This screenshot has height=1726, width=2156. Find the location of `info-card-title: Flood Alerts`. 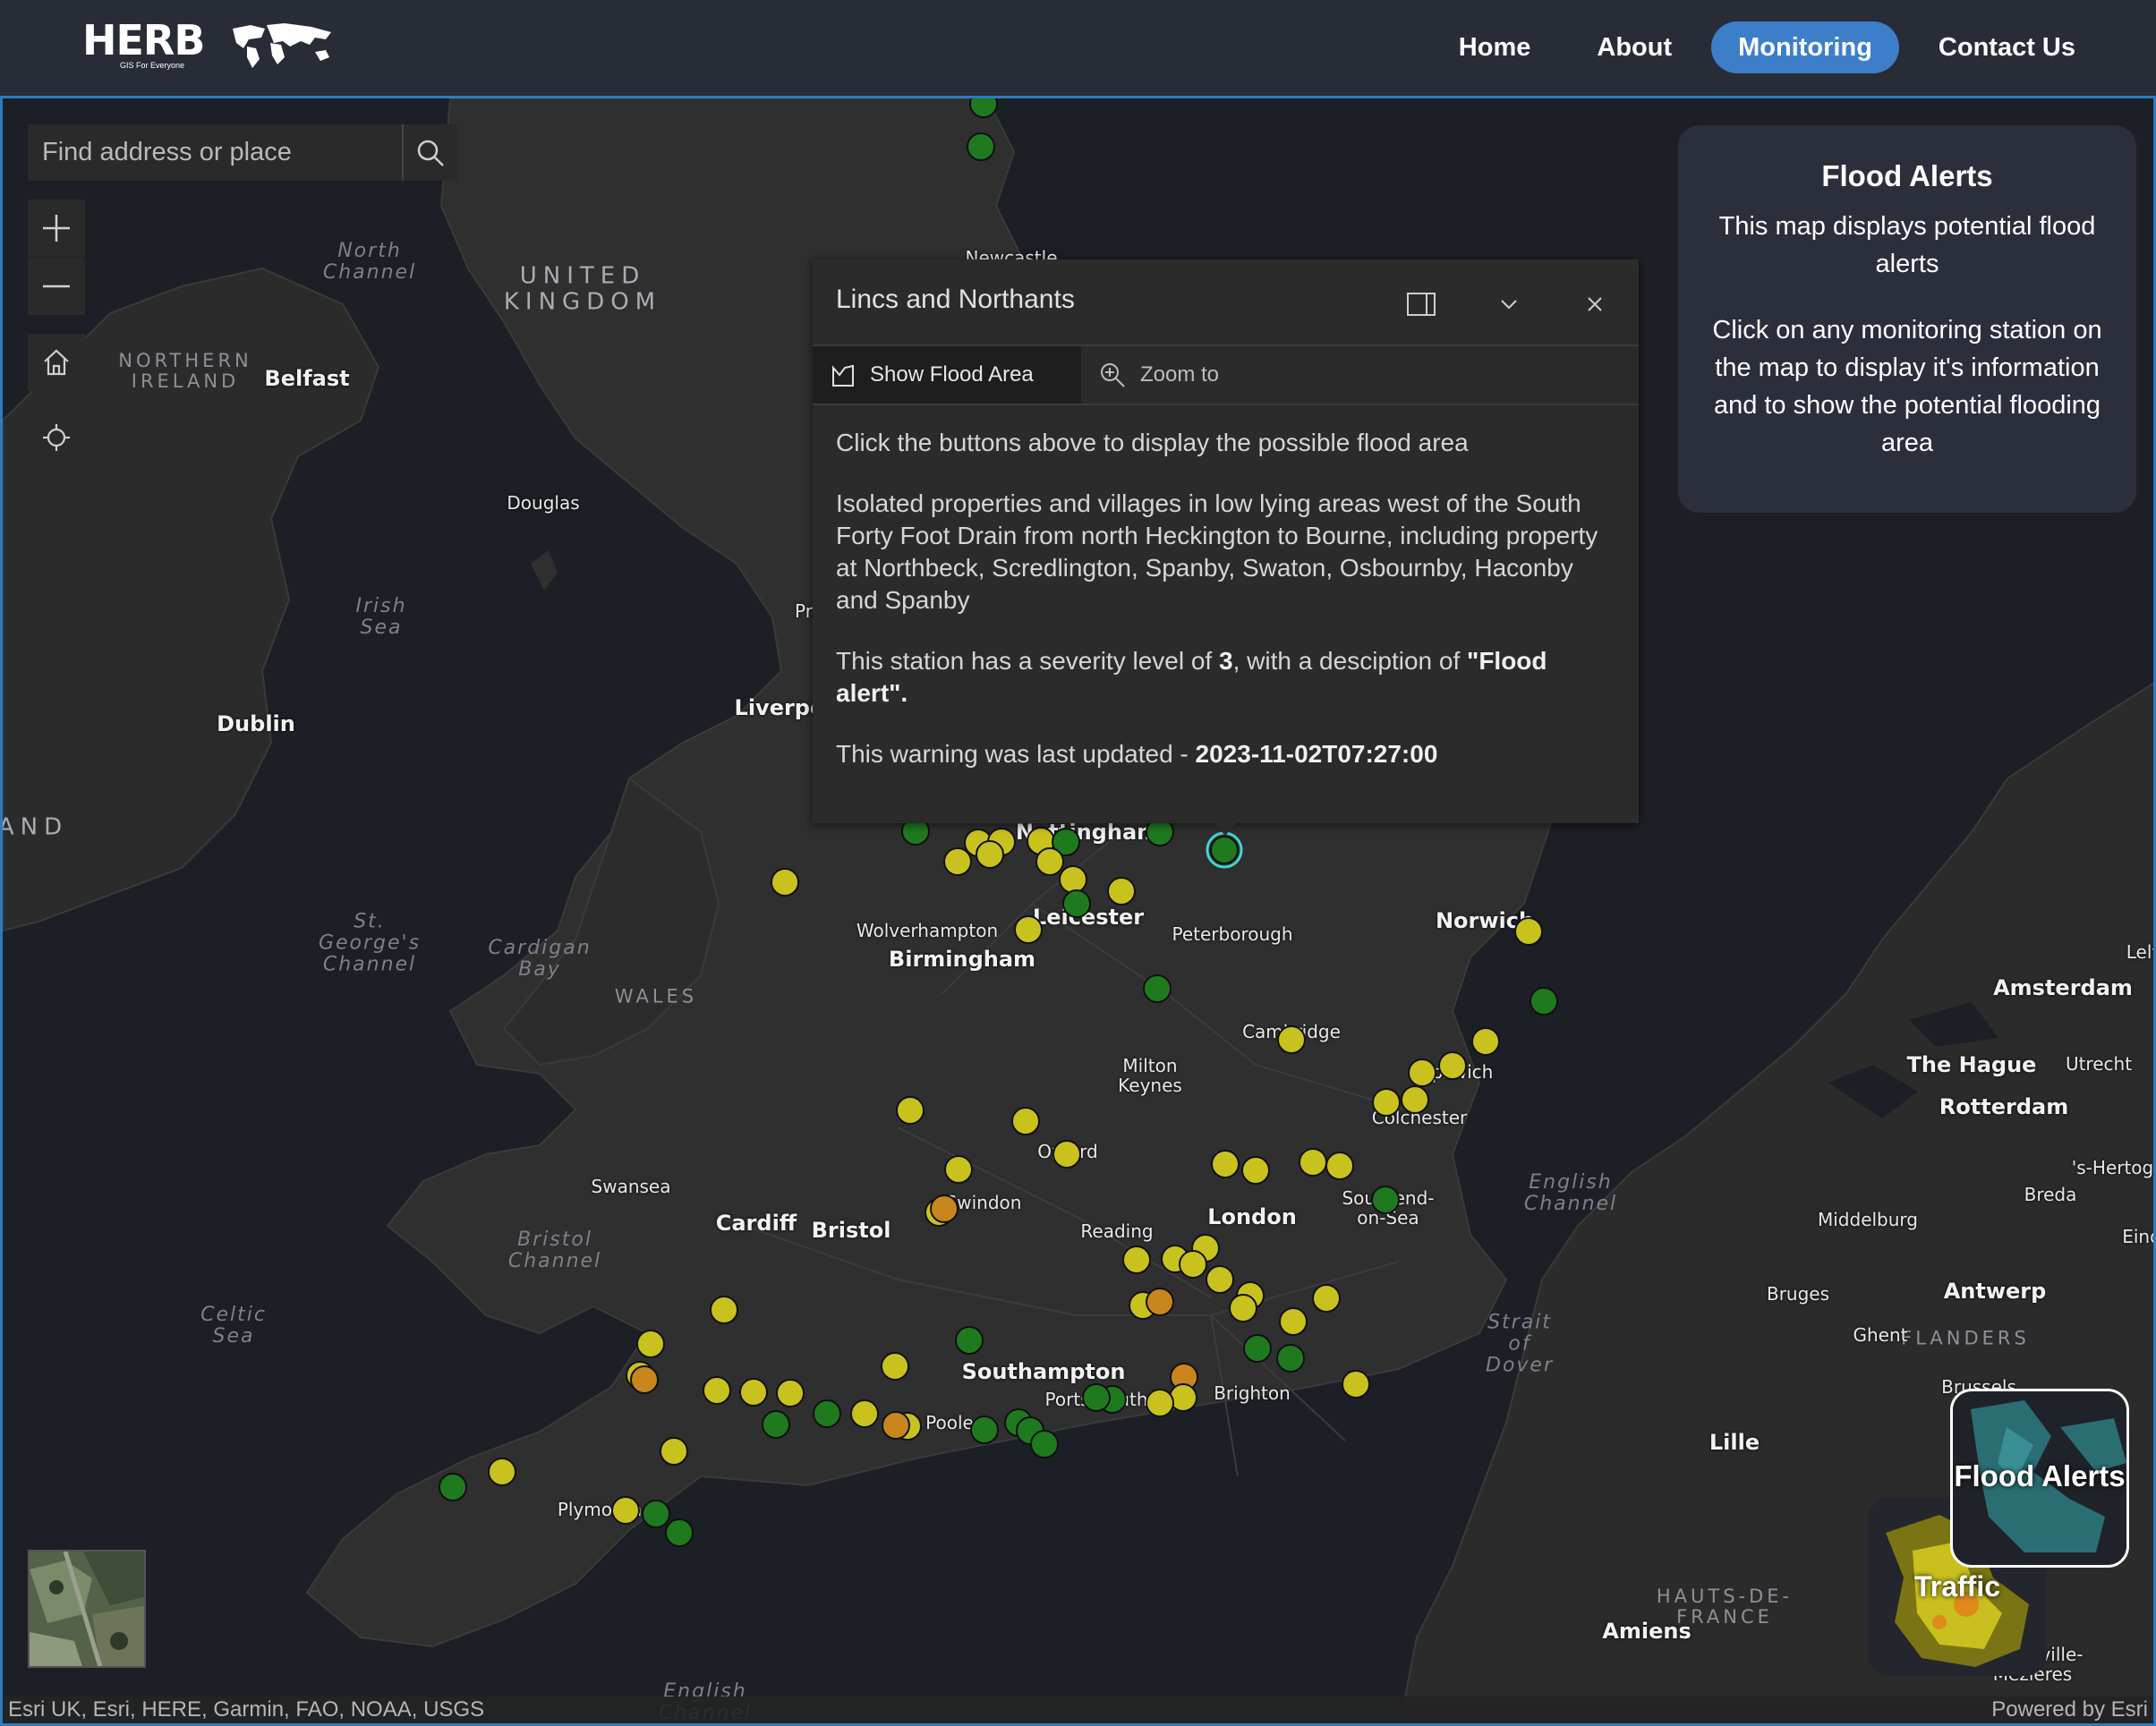

info-card-title: Flood Alerts is located at coordinates (1907, 175).